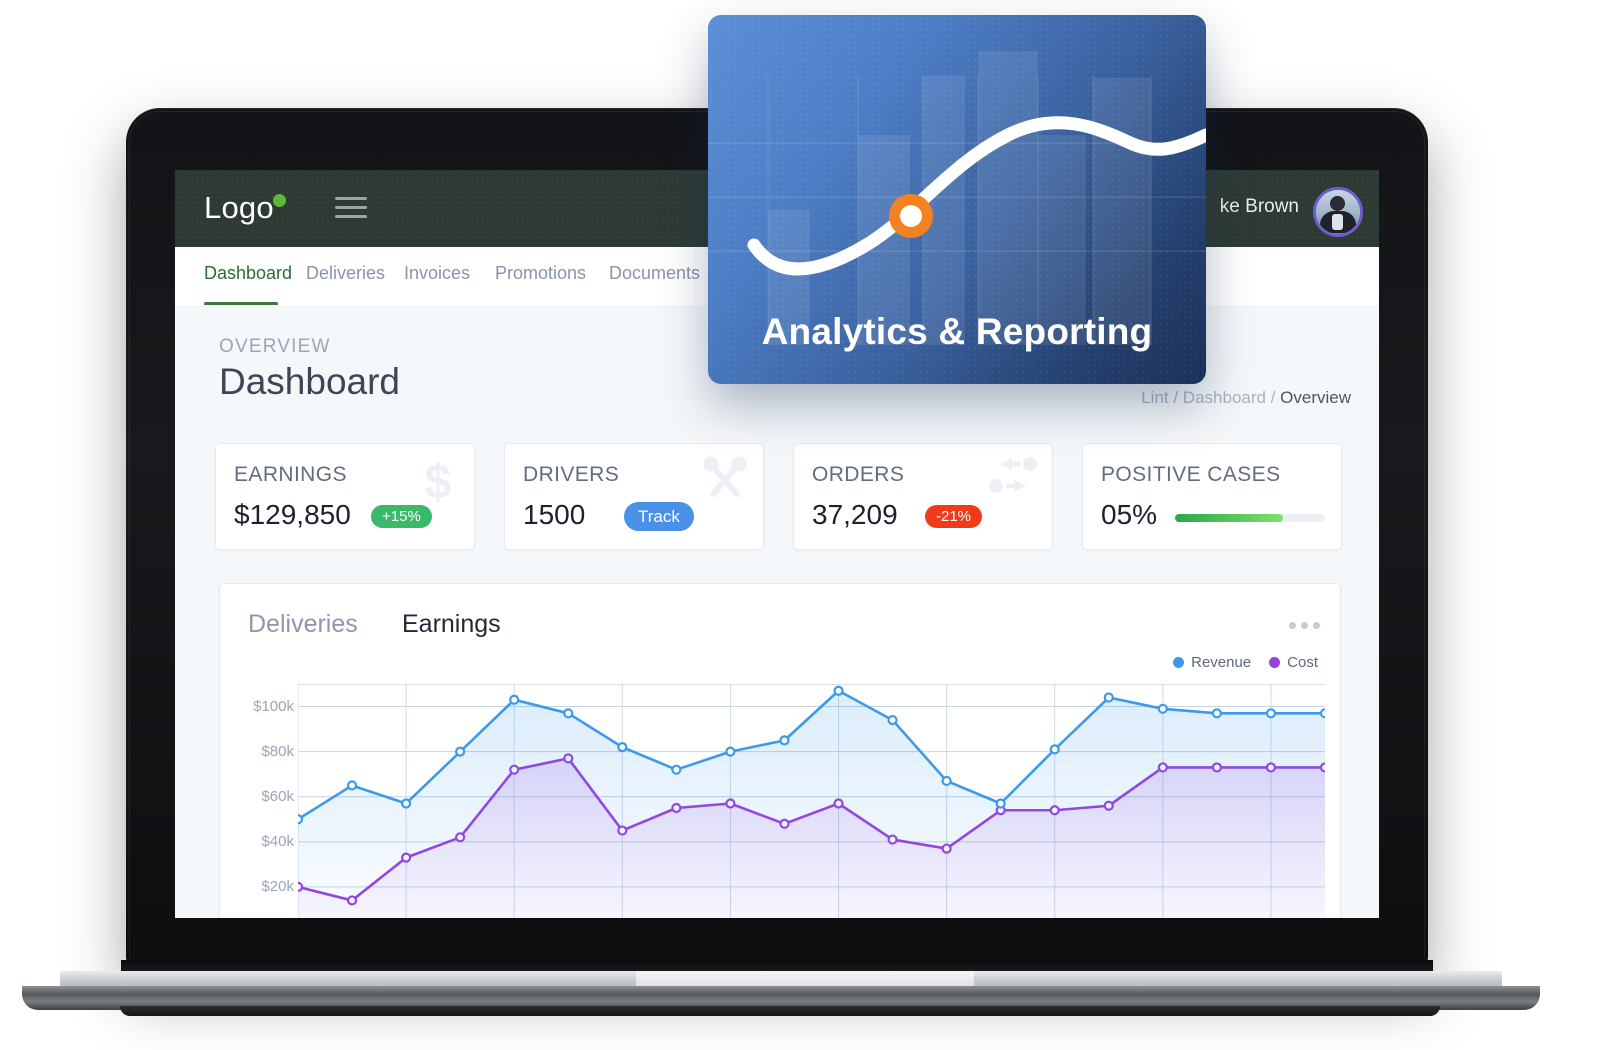 Image resolution: width=1610 pixels, height=1050 pixels. I want to click on stat-card-drivers: DRIVERS 1500 Track, so click(634, 496).